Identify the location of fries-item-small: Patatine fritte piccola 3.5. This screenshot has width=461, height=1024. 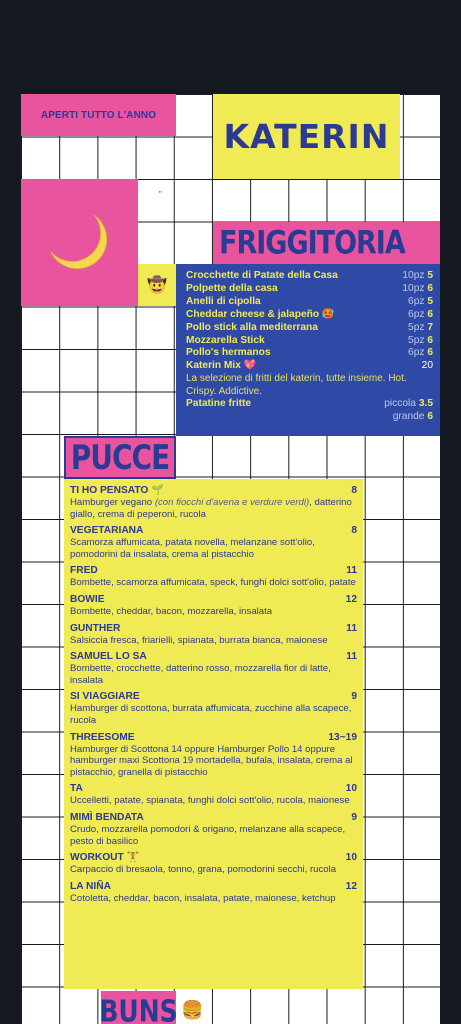
(309, 404).